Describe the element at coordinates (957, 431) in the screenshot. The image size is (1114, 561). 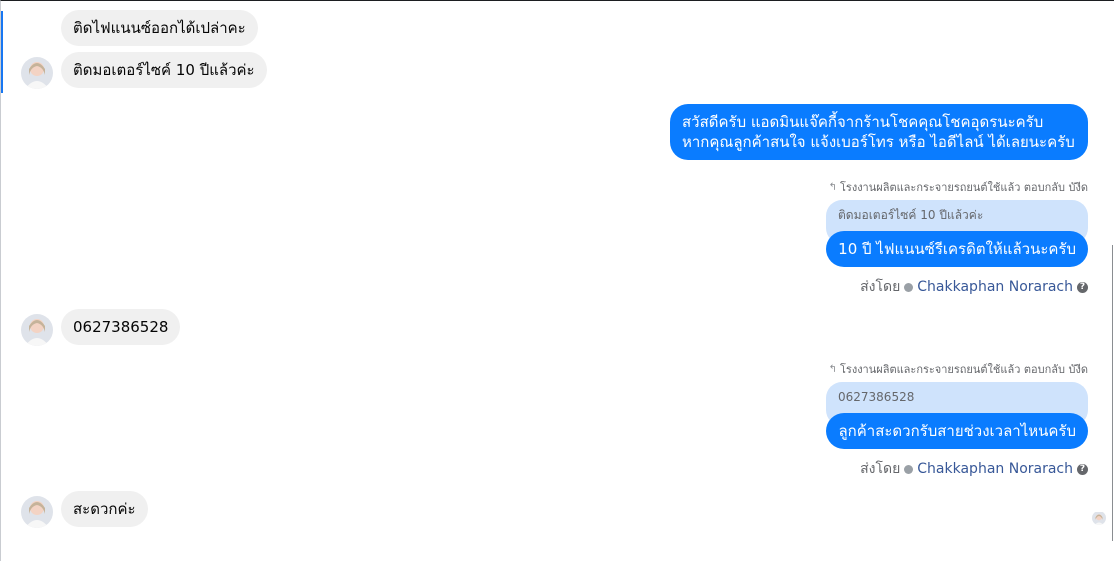
I see `outgoing-message: ลูกค้าสะดวกรับสายช่วงเวลาไหนครับ` at that location.